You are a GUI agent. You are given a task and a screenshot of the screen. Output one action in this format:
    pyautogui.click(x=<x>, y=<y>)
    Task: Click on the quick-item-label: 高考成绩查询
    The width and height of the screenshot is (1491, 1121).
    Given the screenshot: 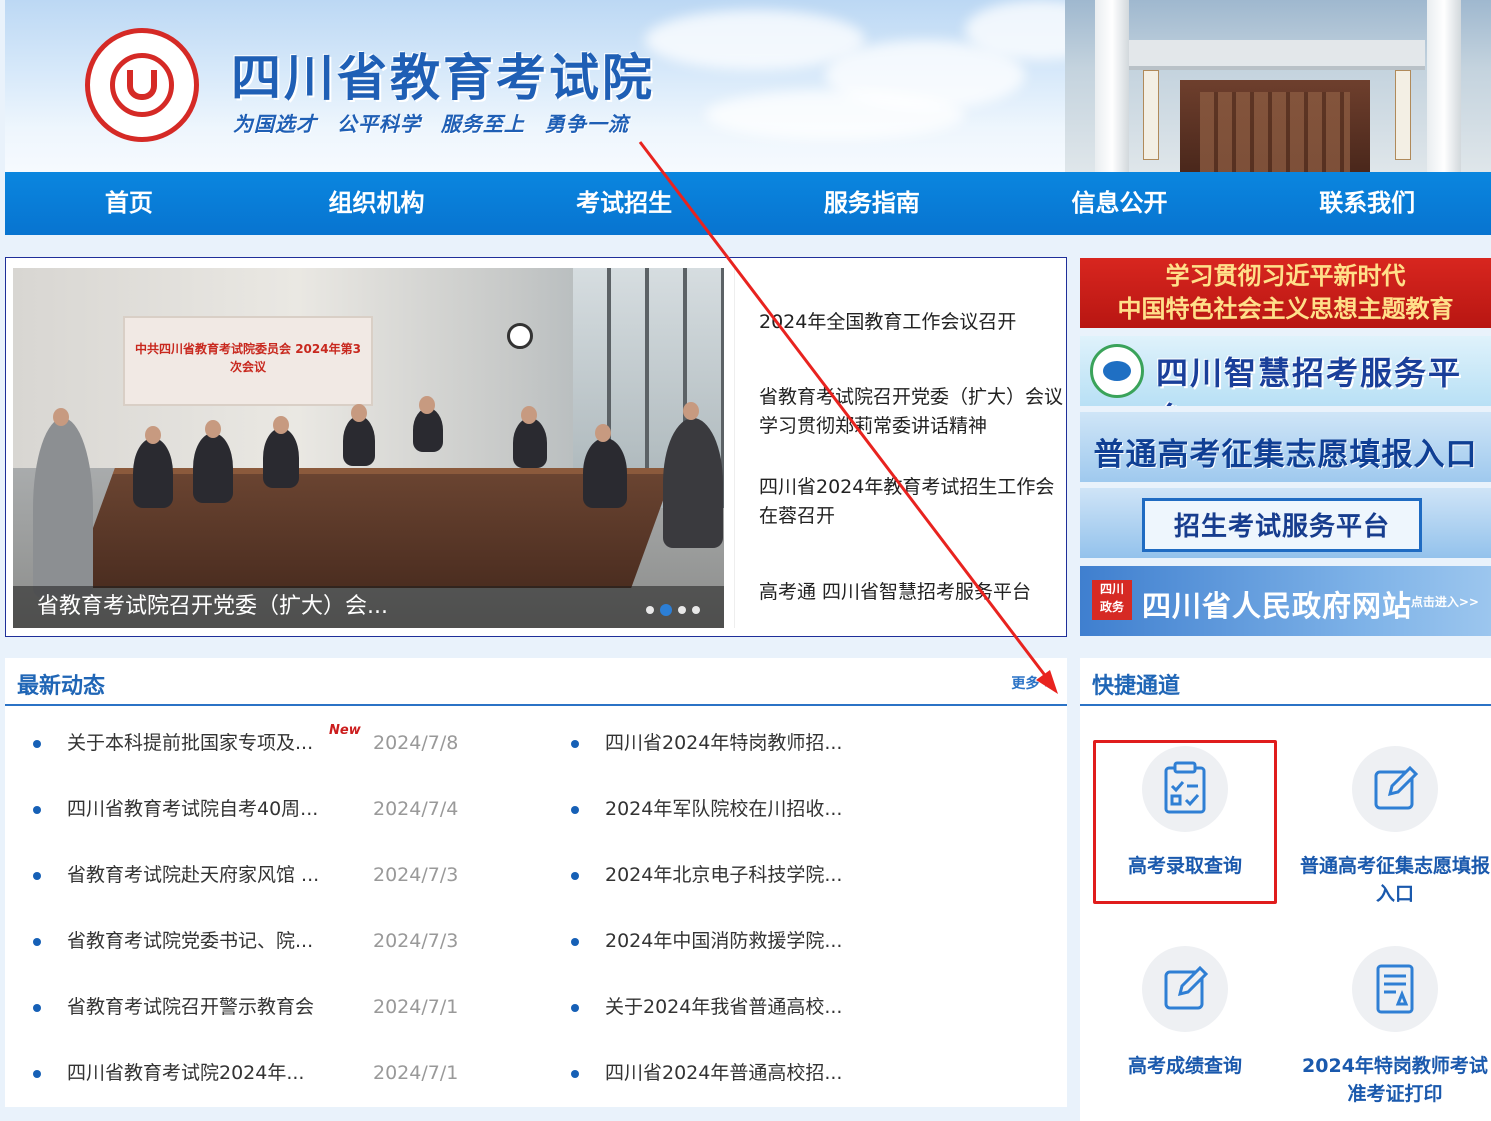 What is the action you would take?
    pyautogui.click(x=1184, y=1066)
    